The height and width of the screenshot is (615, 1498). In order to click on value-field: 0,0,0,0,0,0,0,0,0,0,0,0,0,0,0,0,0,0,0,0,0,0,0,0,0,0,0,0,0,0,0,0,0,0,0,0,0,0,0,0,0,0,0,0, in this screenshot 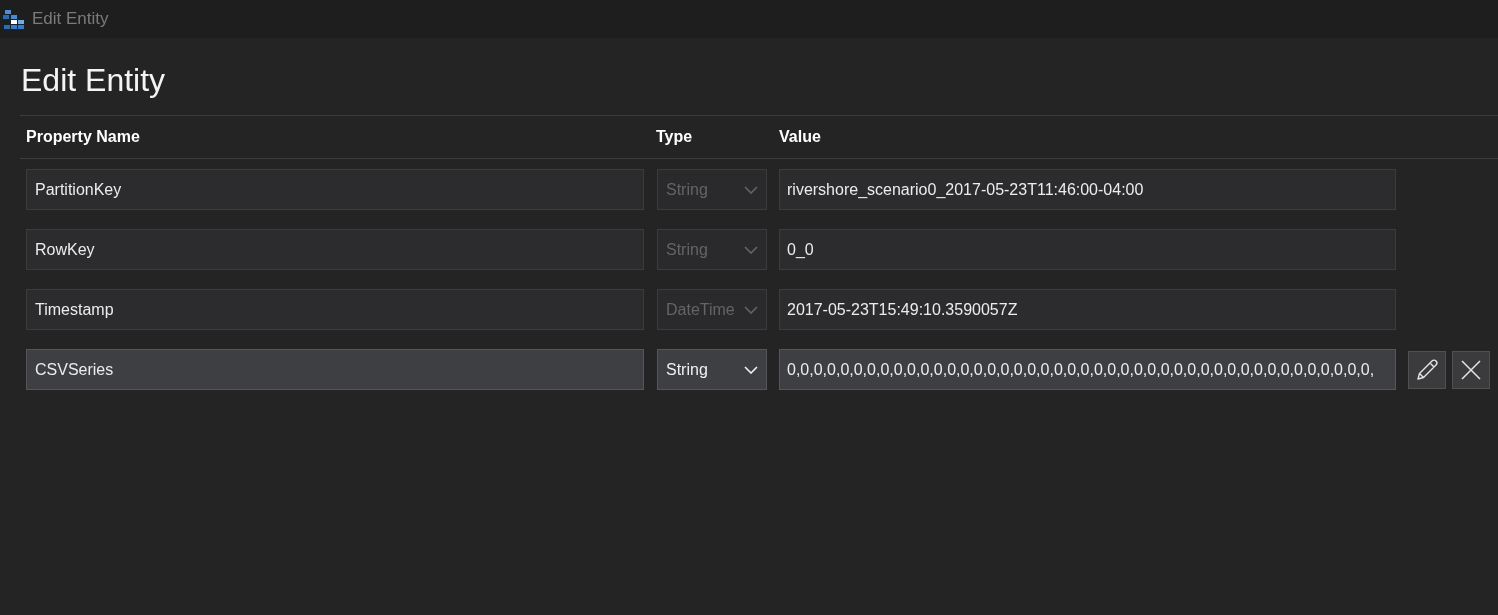, I will do `click(1087, 369)`.